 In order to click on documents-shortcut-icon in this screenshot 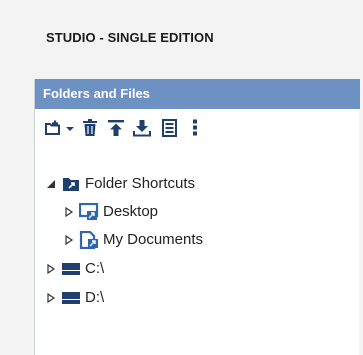, I will do `click(89, 240)`.